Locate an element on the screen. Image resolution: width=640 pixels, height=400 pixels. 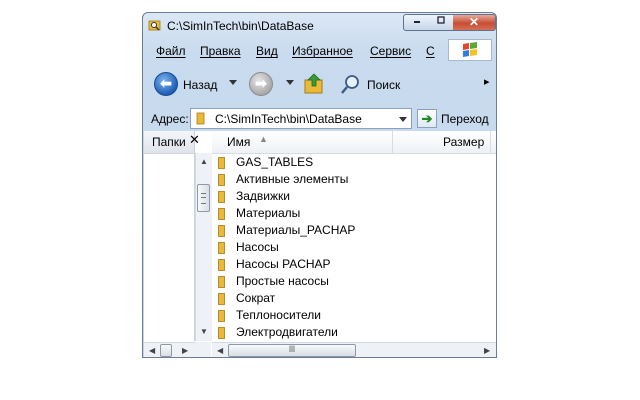
vertical-scrollbar: ▲ ▼ is located at coordinates (203, 247).